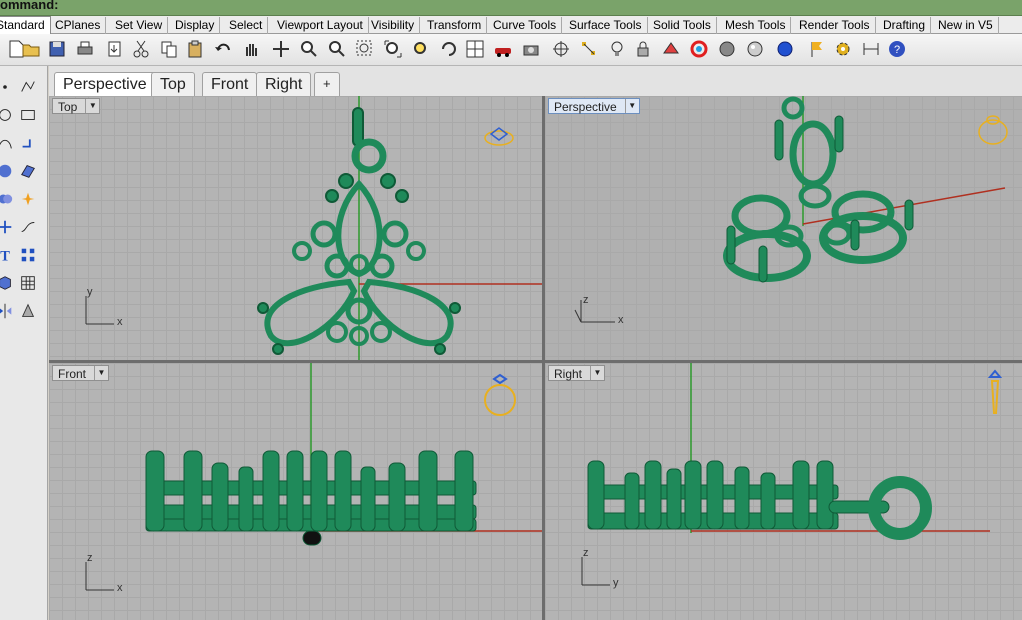  I want to click on dimension-button, so click(871, 49).